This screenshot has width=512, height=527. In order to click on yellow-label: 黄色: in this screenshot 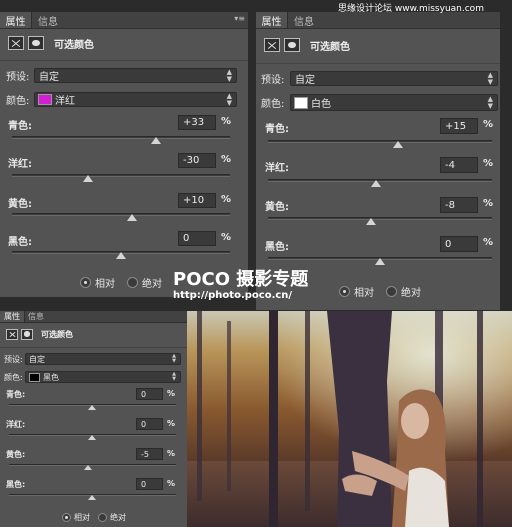, I will do `click(20, 204)`.